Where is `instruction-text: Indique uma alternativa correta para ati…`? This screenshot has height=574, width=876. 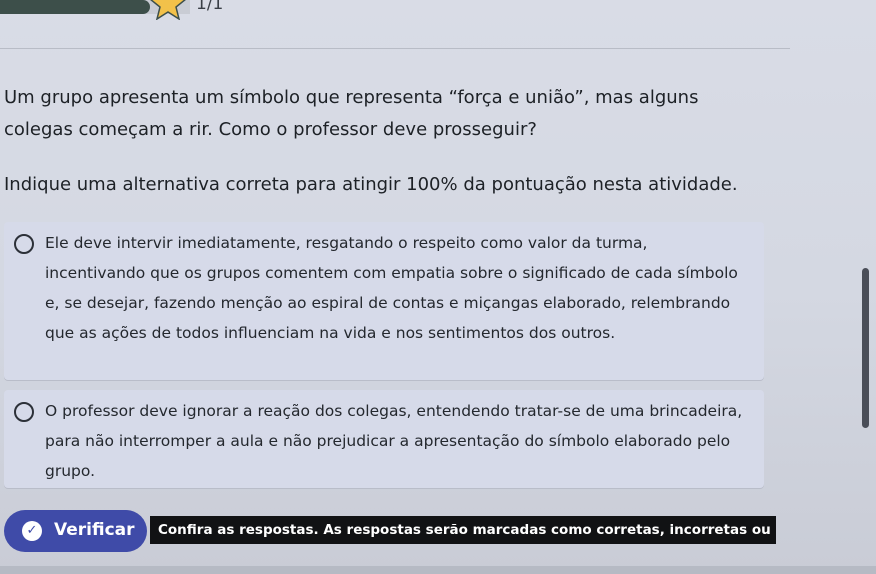
instruction-text: Indique uma alternativa correta para ati… is located at coordinates (371, 184).